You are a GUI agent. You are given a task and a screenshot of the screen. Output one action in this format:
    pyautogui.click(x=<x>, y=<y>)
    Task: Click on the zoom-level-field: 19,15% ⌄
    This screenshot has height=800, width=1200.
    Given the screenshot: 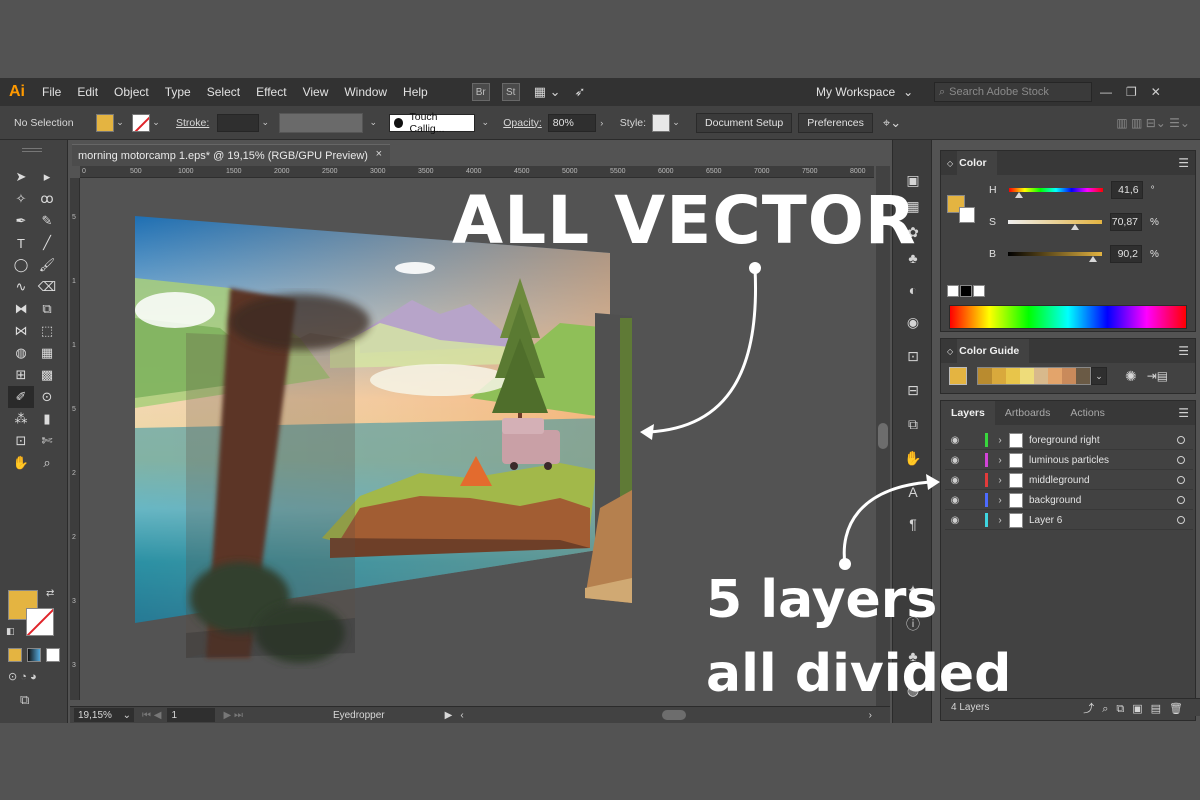 What is the action you would take?
    pyautogui.click(x=104, y=715)
    